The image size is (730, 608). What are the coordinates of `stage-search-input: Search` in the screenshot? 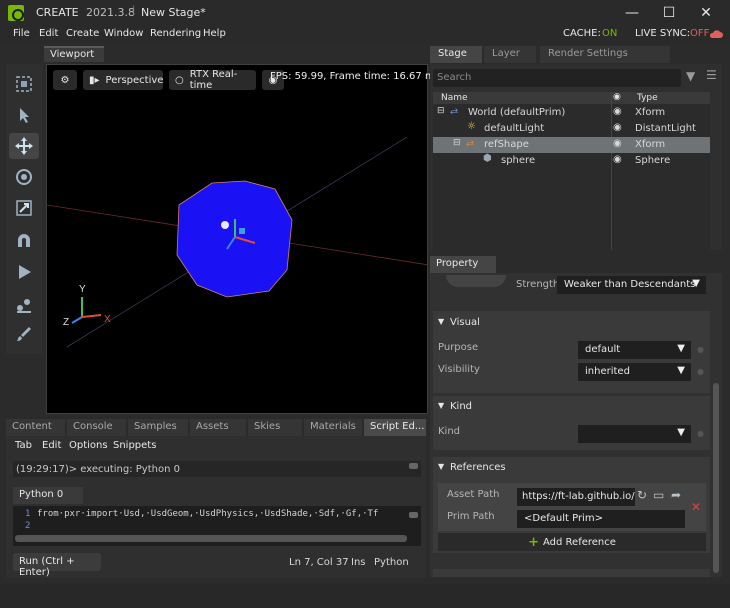 It's located at (557, 78).